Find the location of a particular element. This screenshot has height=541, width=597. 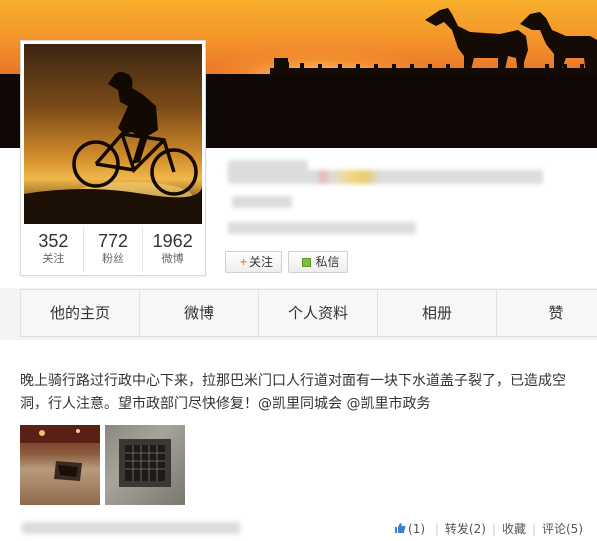

message-button-label: 私信 is located at coordinates (327, 262).